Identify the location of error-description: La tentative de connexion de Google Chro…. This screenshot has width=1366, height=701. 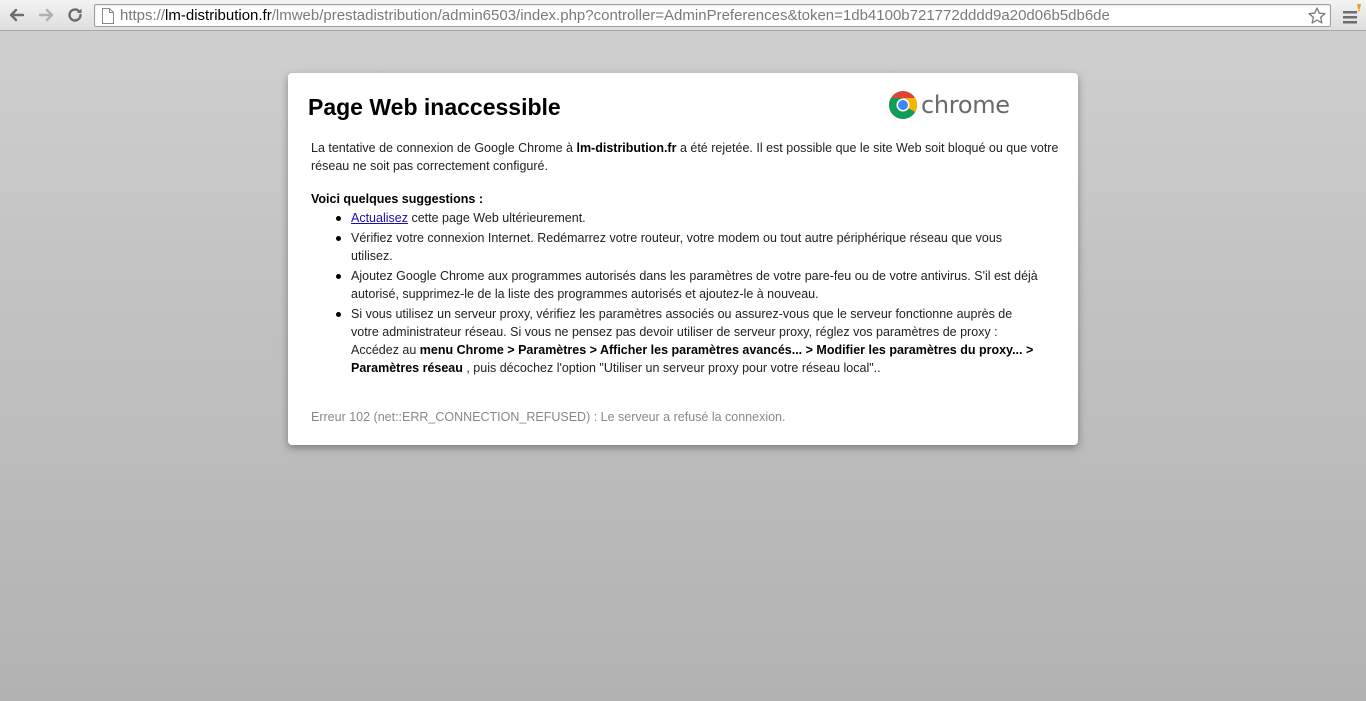
(686, 157).